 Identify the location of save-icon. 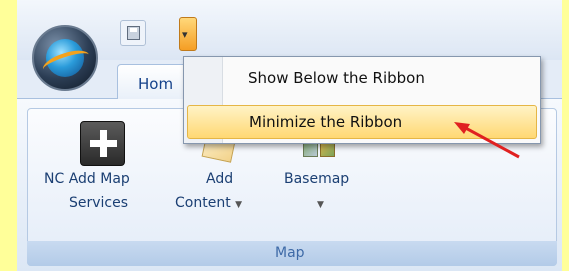
(133, 33).